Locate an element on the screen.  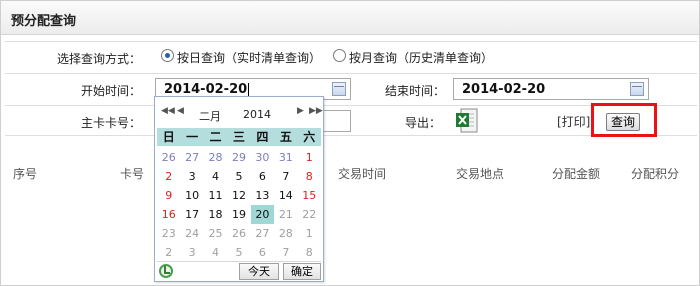
calendar-week: 23 24 25 26 27 28 1 is located at coordinates (239, 233).